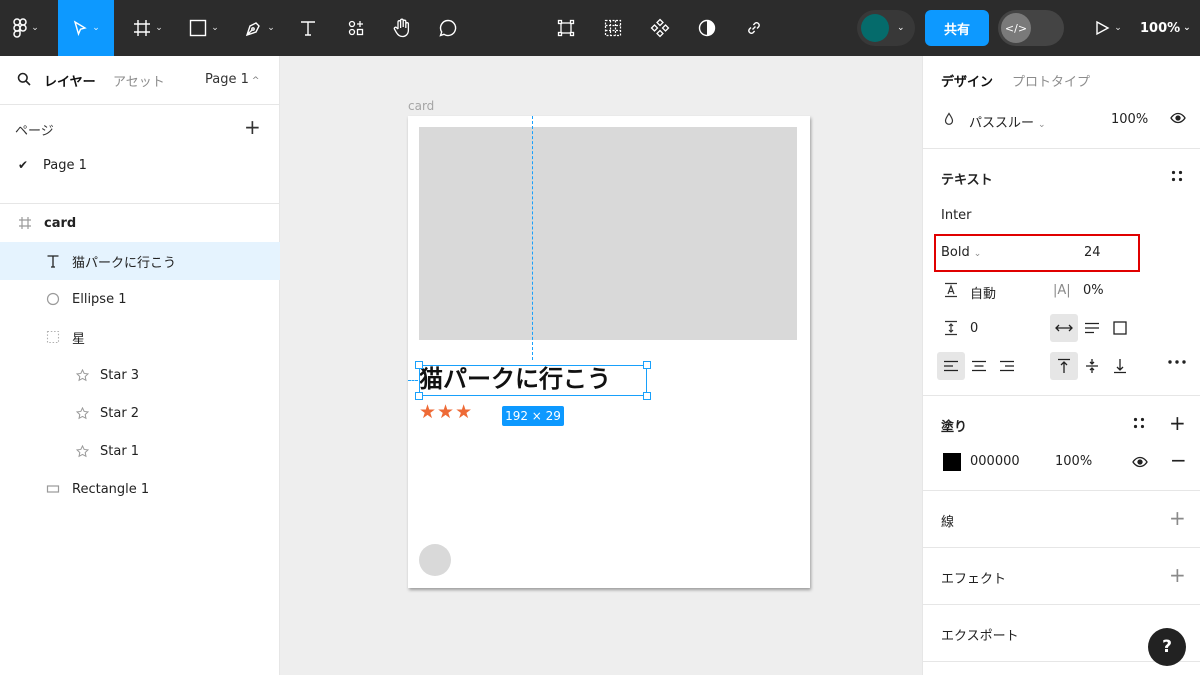 This screenshot has width=1200, height=675. I want to click on letter-spacing-input: 0%, so click(1093, 290).